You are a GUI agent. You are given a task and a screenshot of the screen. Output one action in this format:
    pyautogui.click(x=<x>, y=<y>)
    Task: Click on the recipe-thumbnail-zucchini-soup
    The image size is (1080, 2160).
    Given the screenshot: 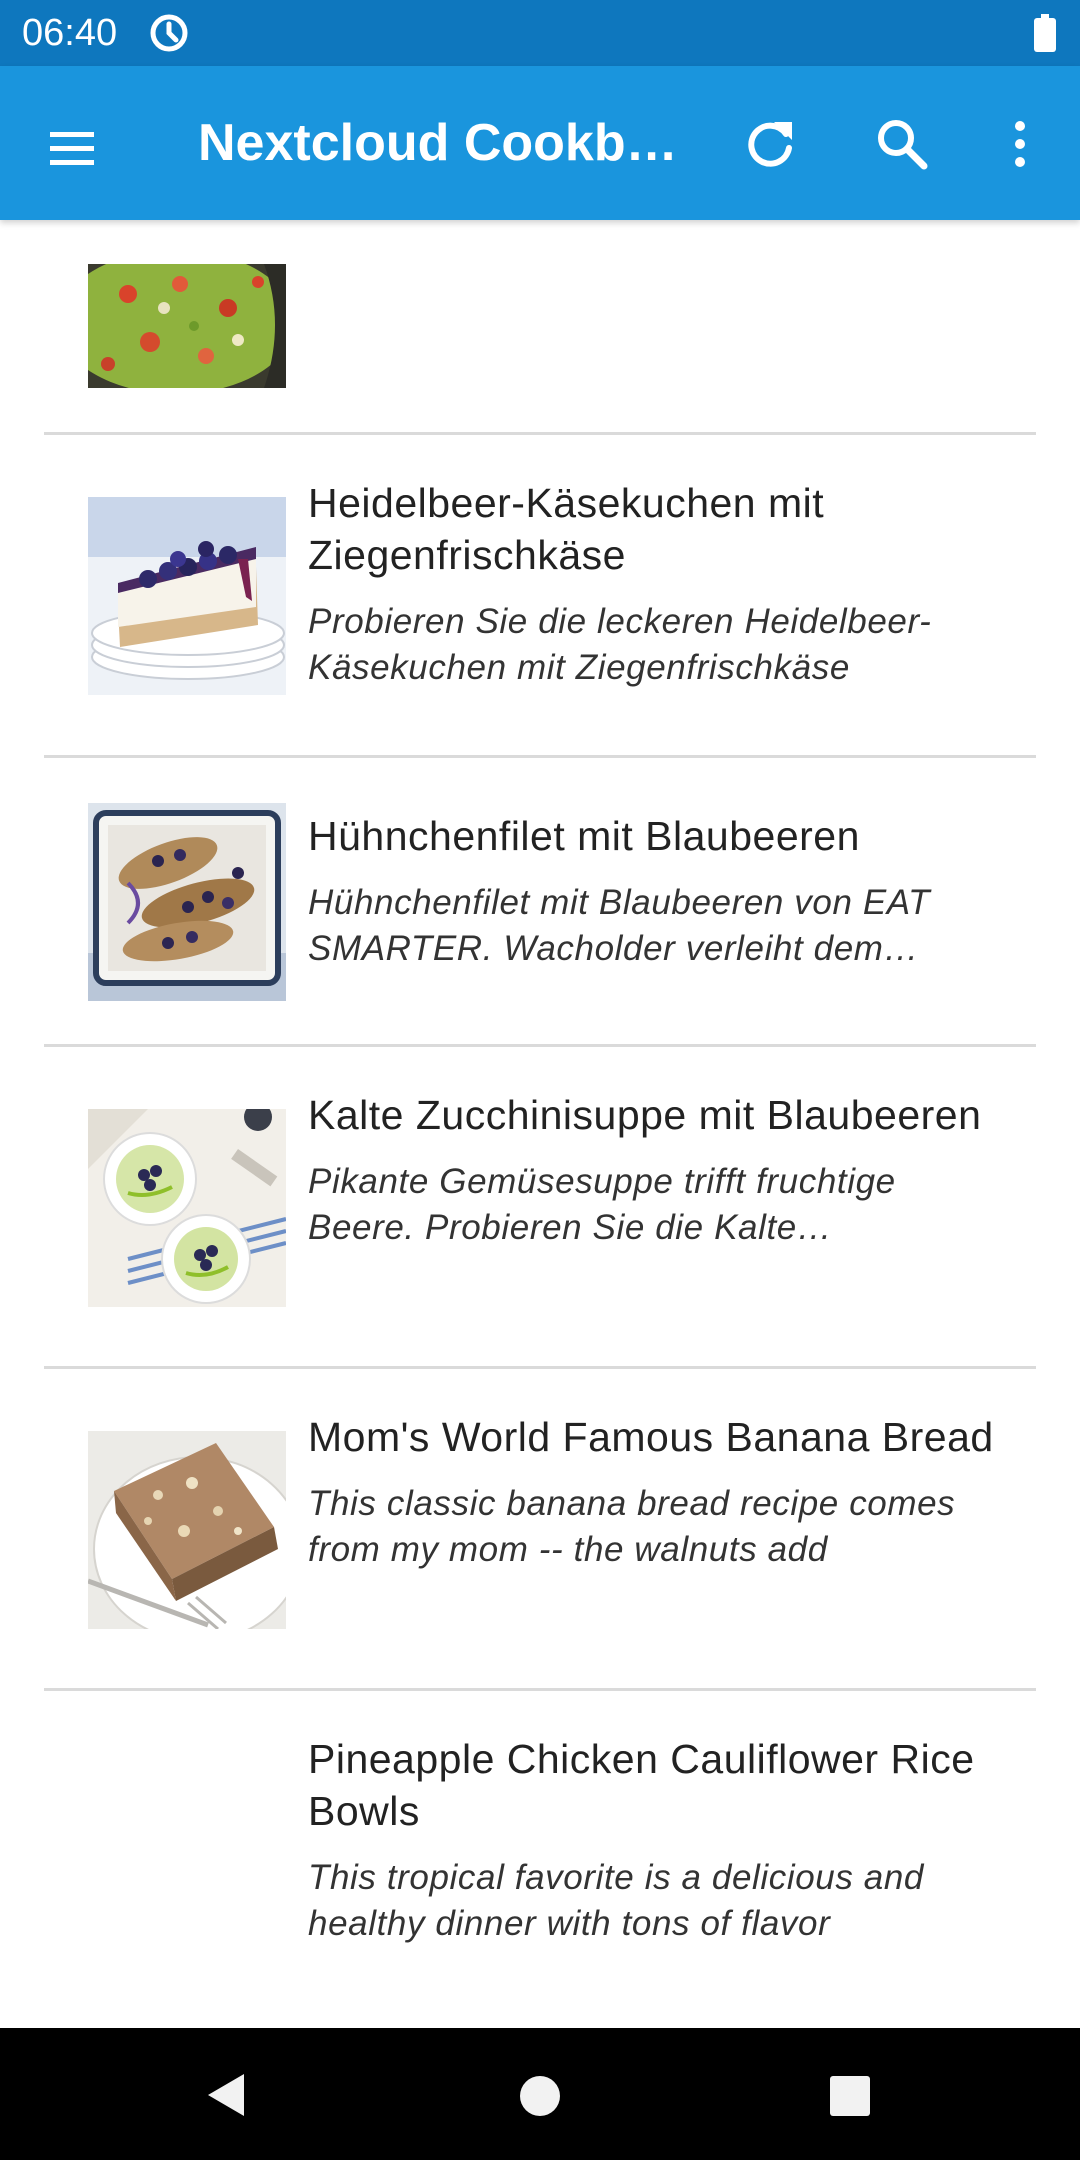 What is the action you would take?
    pyautogui.click(x=187, y=1208)
    